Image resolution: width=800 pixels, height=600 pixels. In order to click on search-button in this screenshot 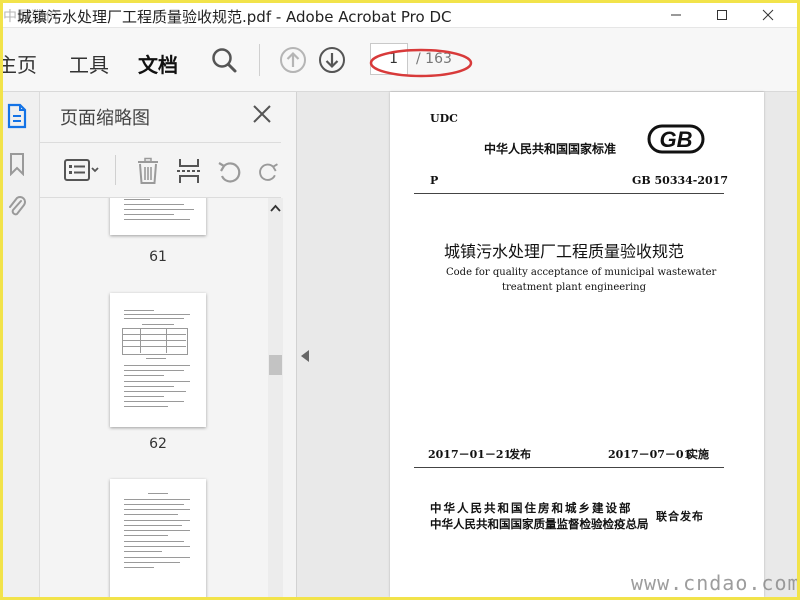, I will do `click(224, 60)`.